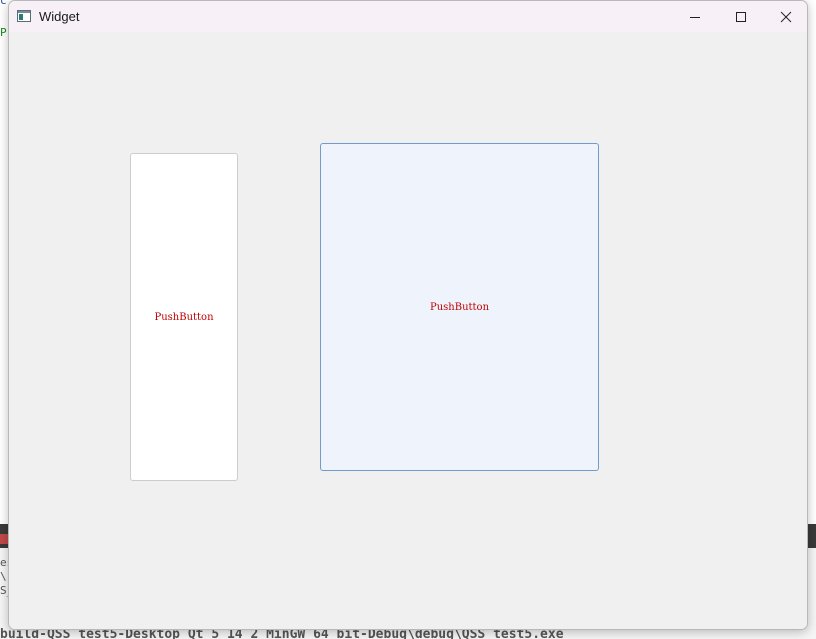 The image size is (816, 639). What do you see at coordinates (24, 16) in the screenshot?
I see `app-window-icon` at bounding box center [24, 16].